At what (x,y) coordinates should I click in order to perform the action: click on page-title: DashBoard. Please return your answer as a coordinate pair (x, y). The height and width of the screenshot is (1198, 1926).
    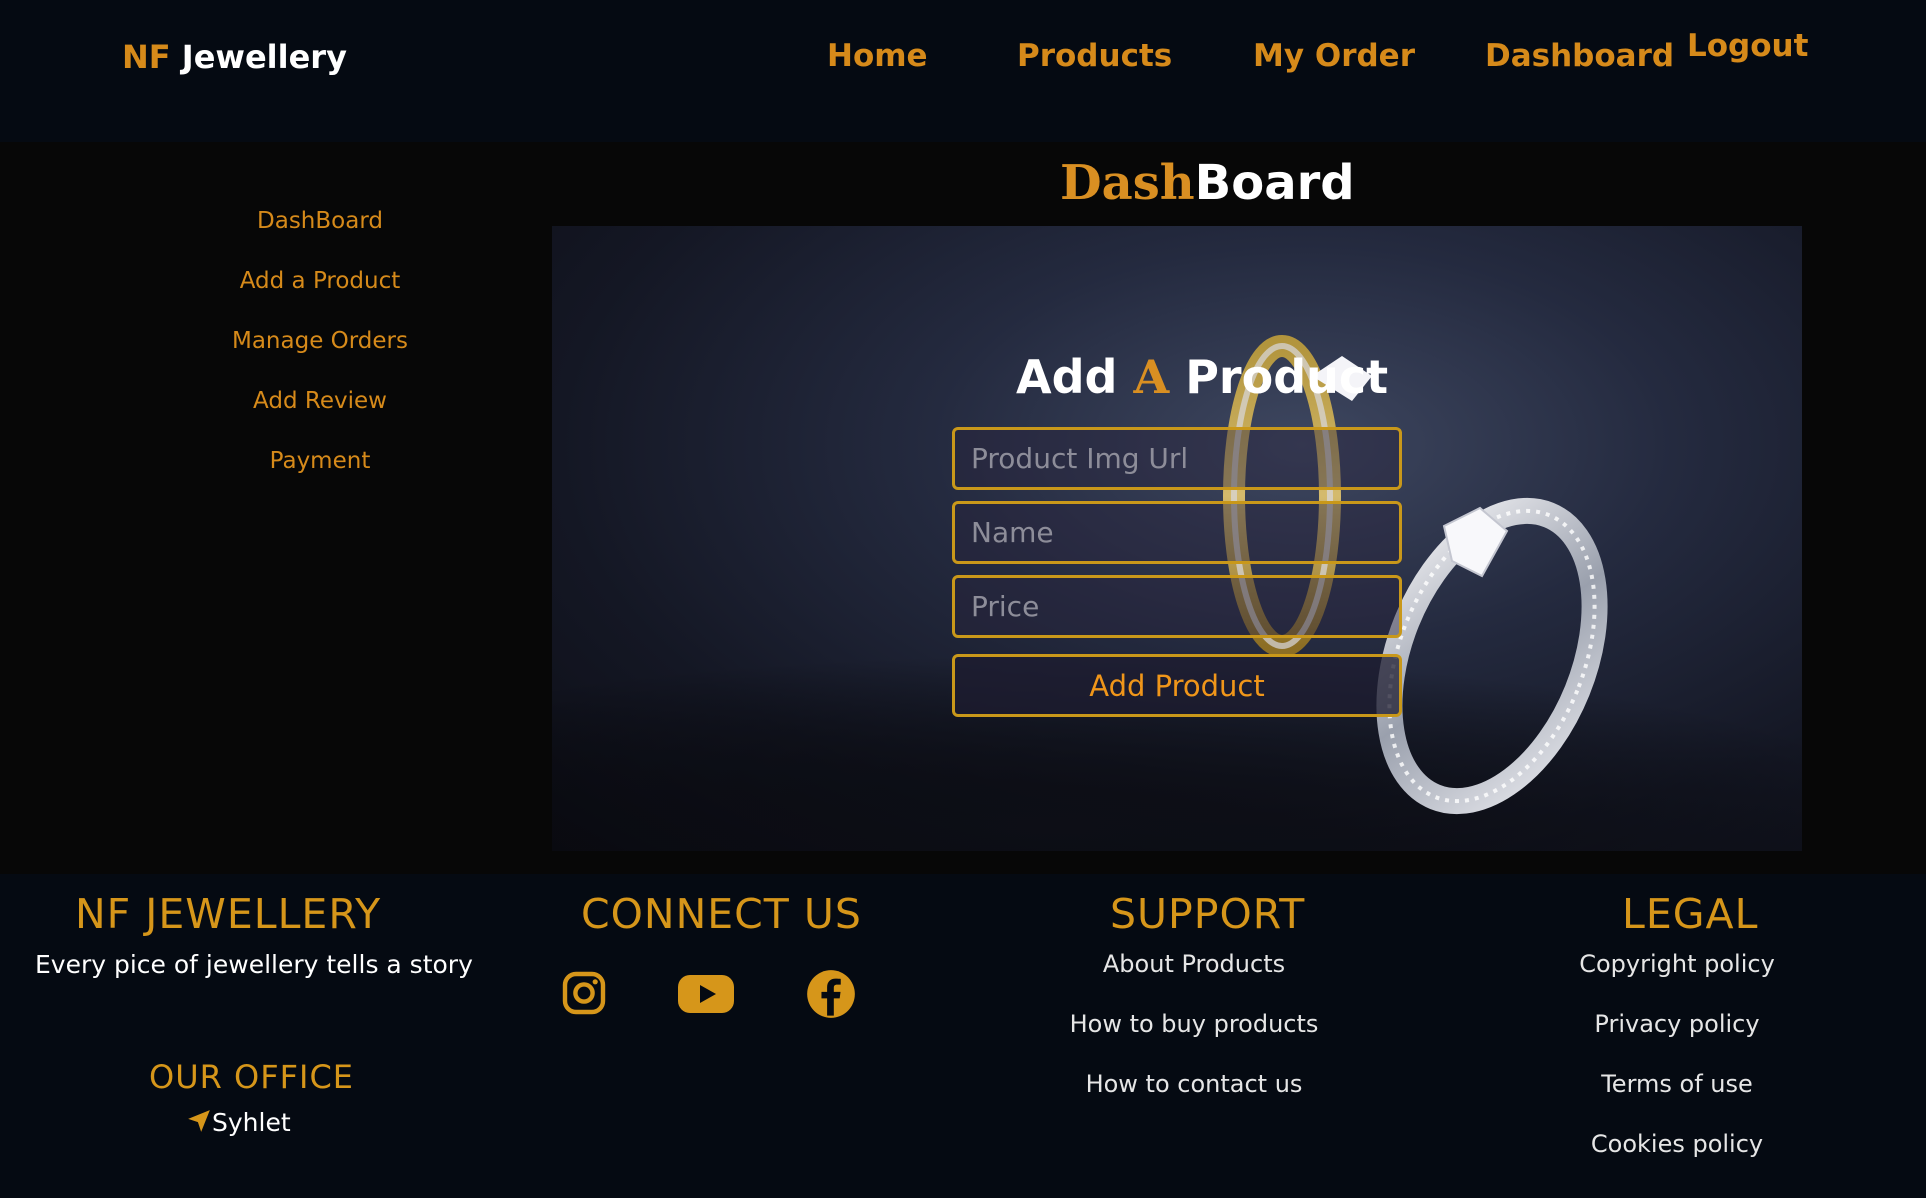
    Looking at the image, I should click on (1207, 183).